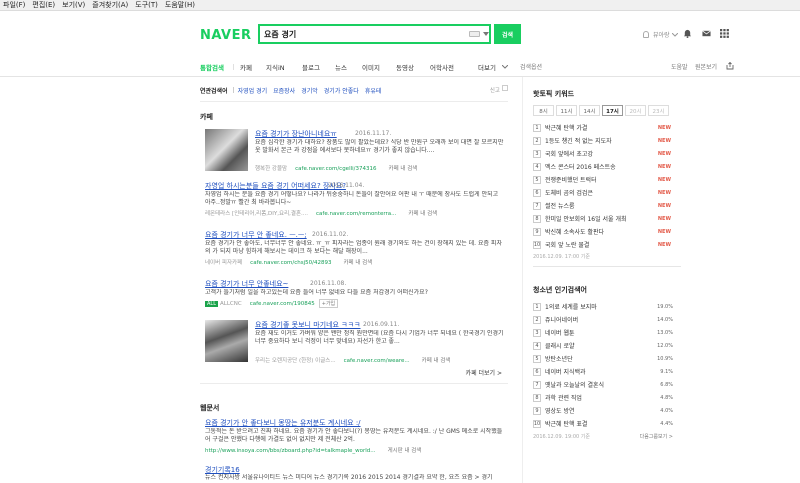 The image size is (800, 483). What do you see at coordinates (658, 110) in the screenshot?
I see `hour-tab: 23시` at bounding box center [658, 110].